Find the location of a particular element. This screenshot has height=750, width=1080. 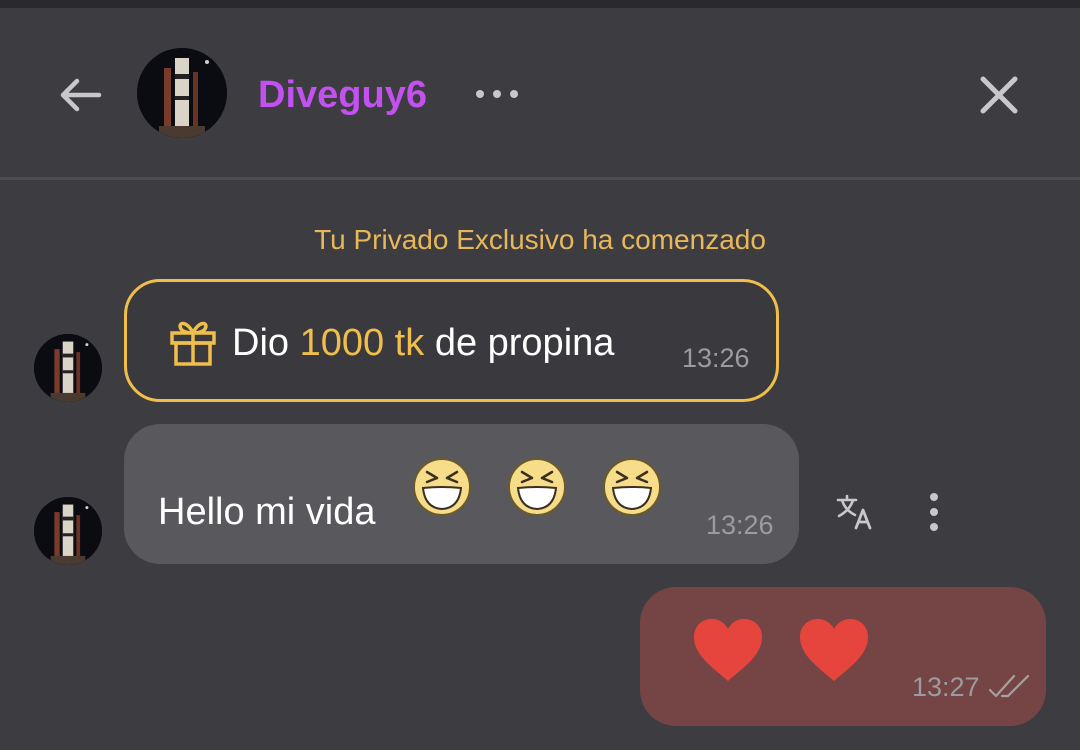

close-icon is located at coordinates (999, 95).